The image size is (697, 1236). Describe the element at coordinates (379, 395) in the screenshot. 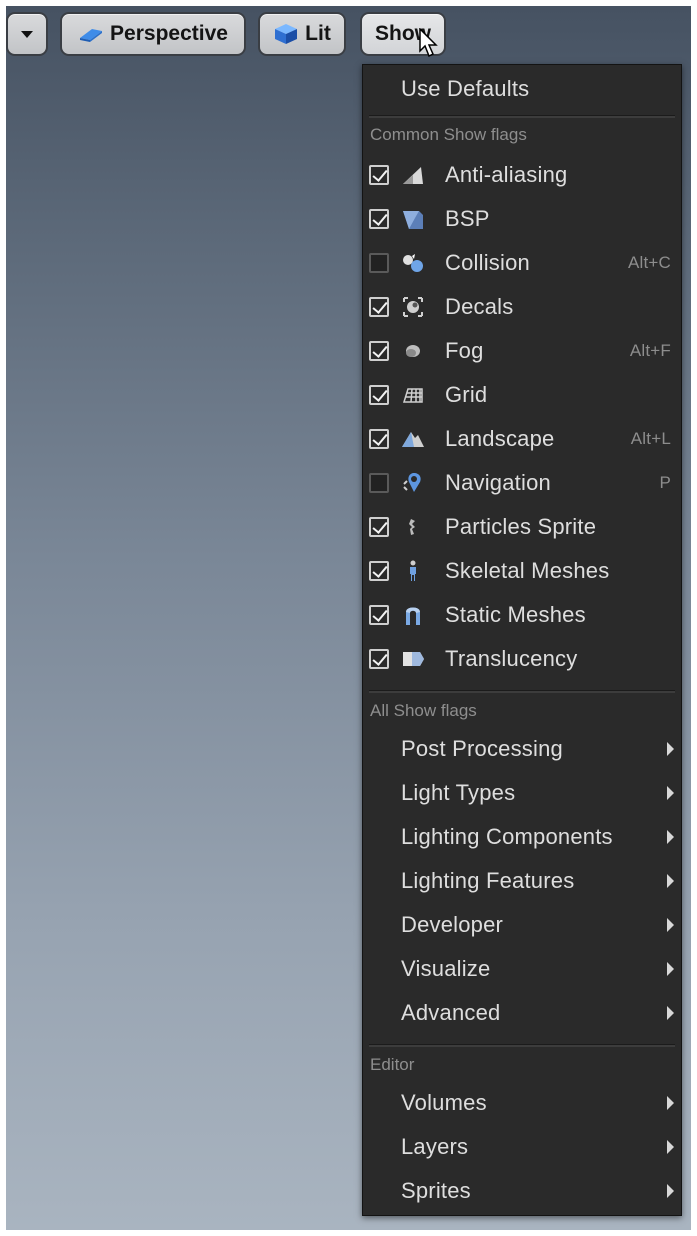

I see `grid-checkbox` at that location.